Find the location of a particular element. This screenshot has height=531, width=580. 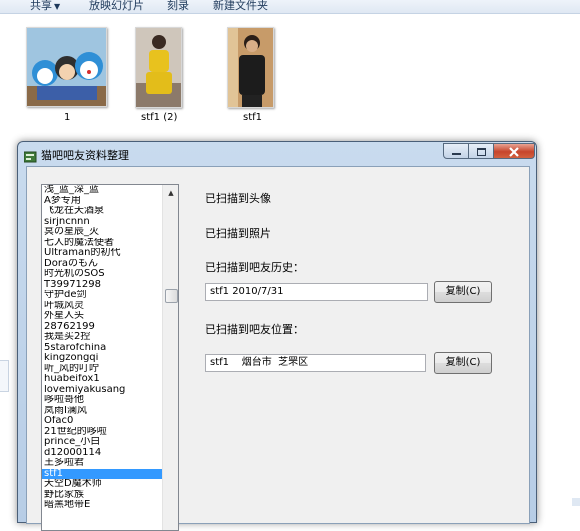

copy-location-button: 复制(C) is located at coordinates (463, 363).